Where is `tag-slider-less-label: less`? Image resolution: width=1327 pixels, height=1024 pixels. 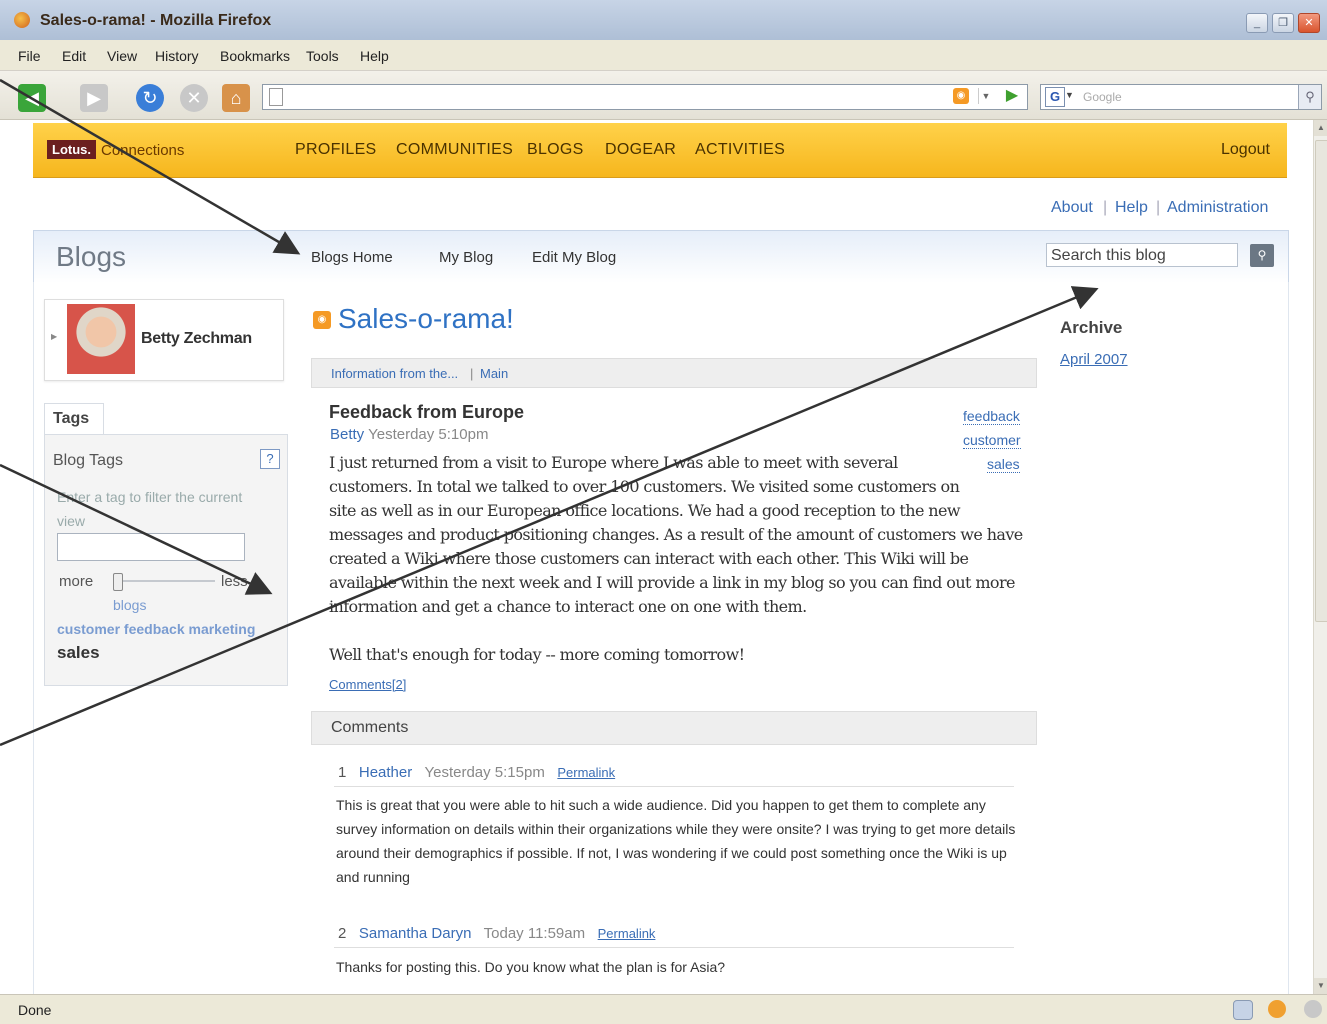 tag-slider-less-label: less is located at coordinates (234, 581).